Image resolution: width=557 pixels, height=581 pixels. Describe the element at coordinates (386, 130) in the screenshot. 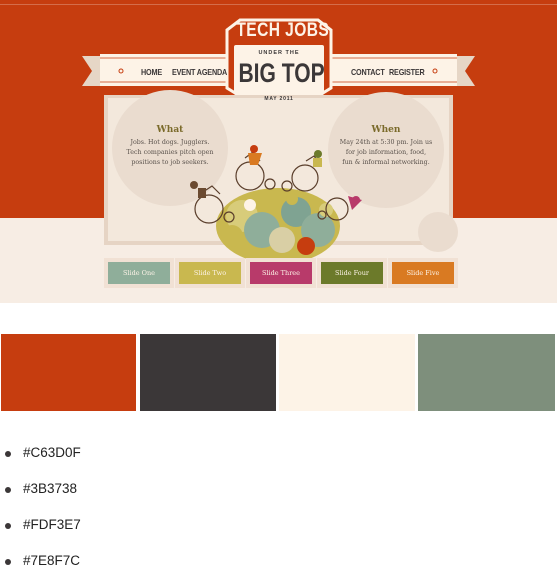

I see `when-heading: When` at that location.